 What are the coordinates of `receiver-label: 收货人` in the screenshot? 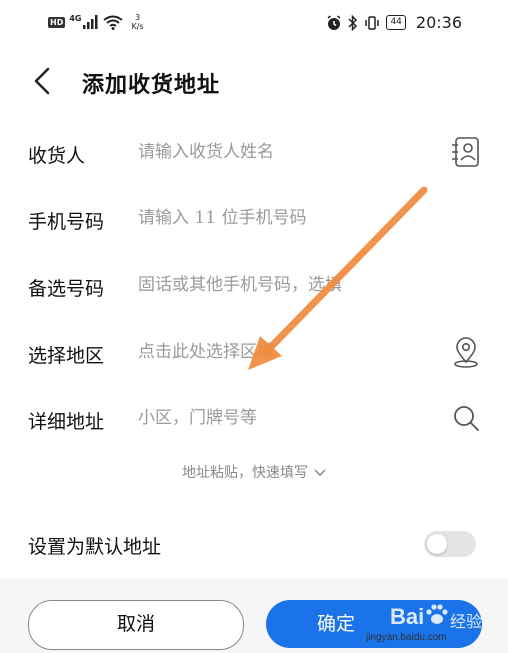 It's located at (57, 156).